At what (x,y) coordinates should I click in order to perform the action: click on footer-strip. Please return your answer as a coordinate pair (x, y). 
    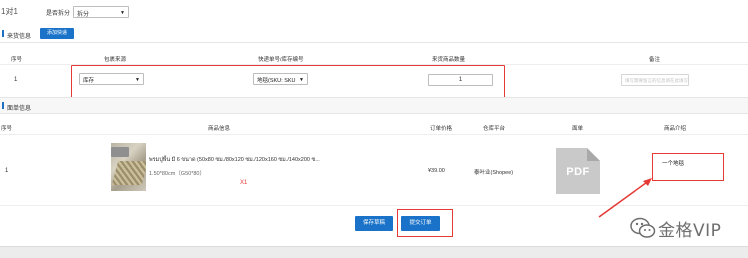
    Looking at the image, I should click on (374, 252).